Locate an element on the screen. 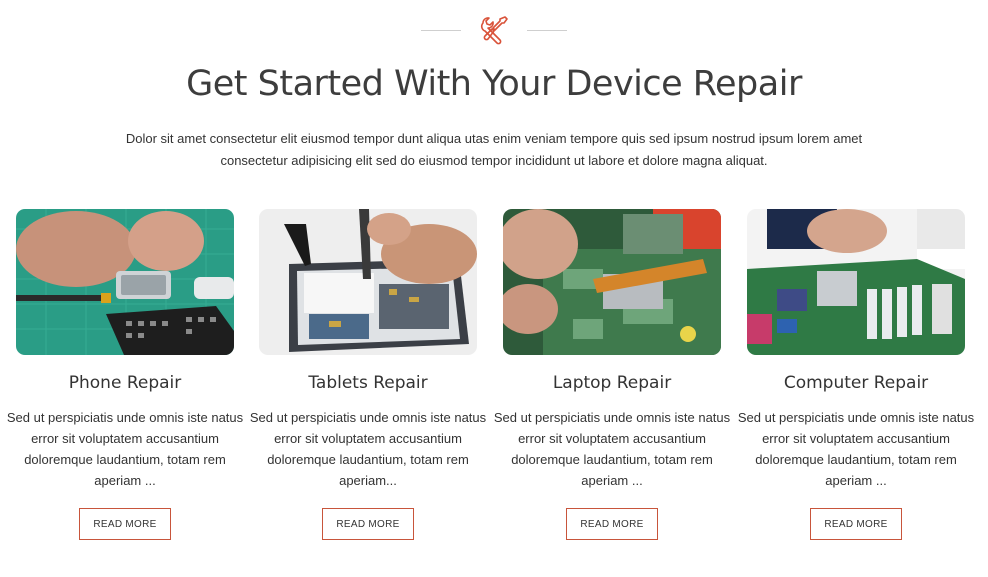 Image resolution: width=988 pixels, height=577 pixels. ornament-line-right is located at coordinates (547, 30).